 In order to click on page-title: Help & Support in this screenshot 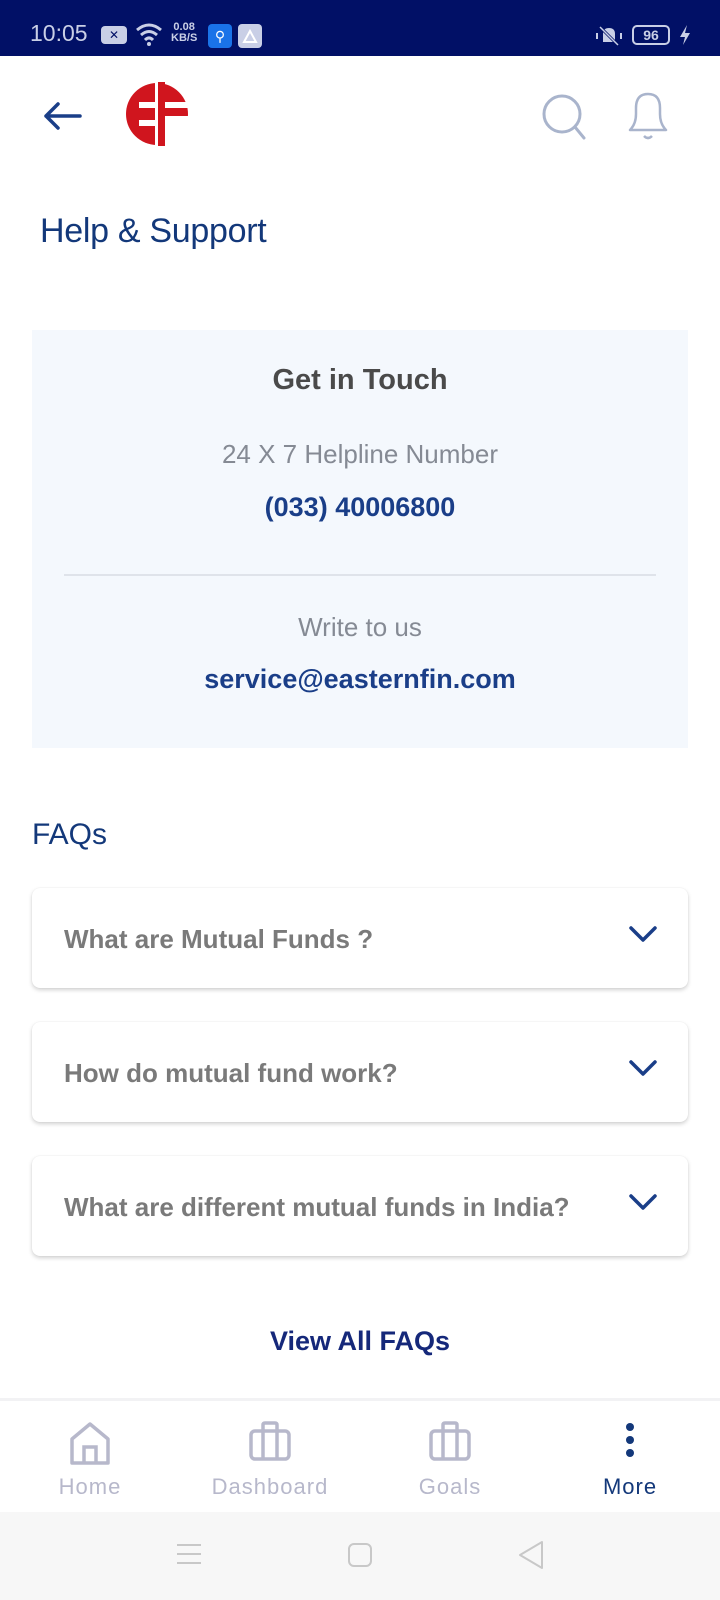, I will do `click(153, 231)`.